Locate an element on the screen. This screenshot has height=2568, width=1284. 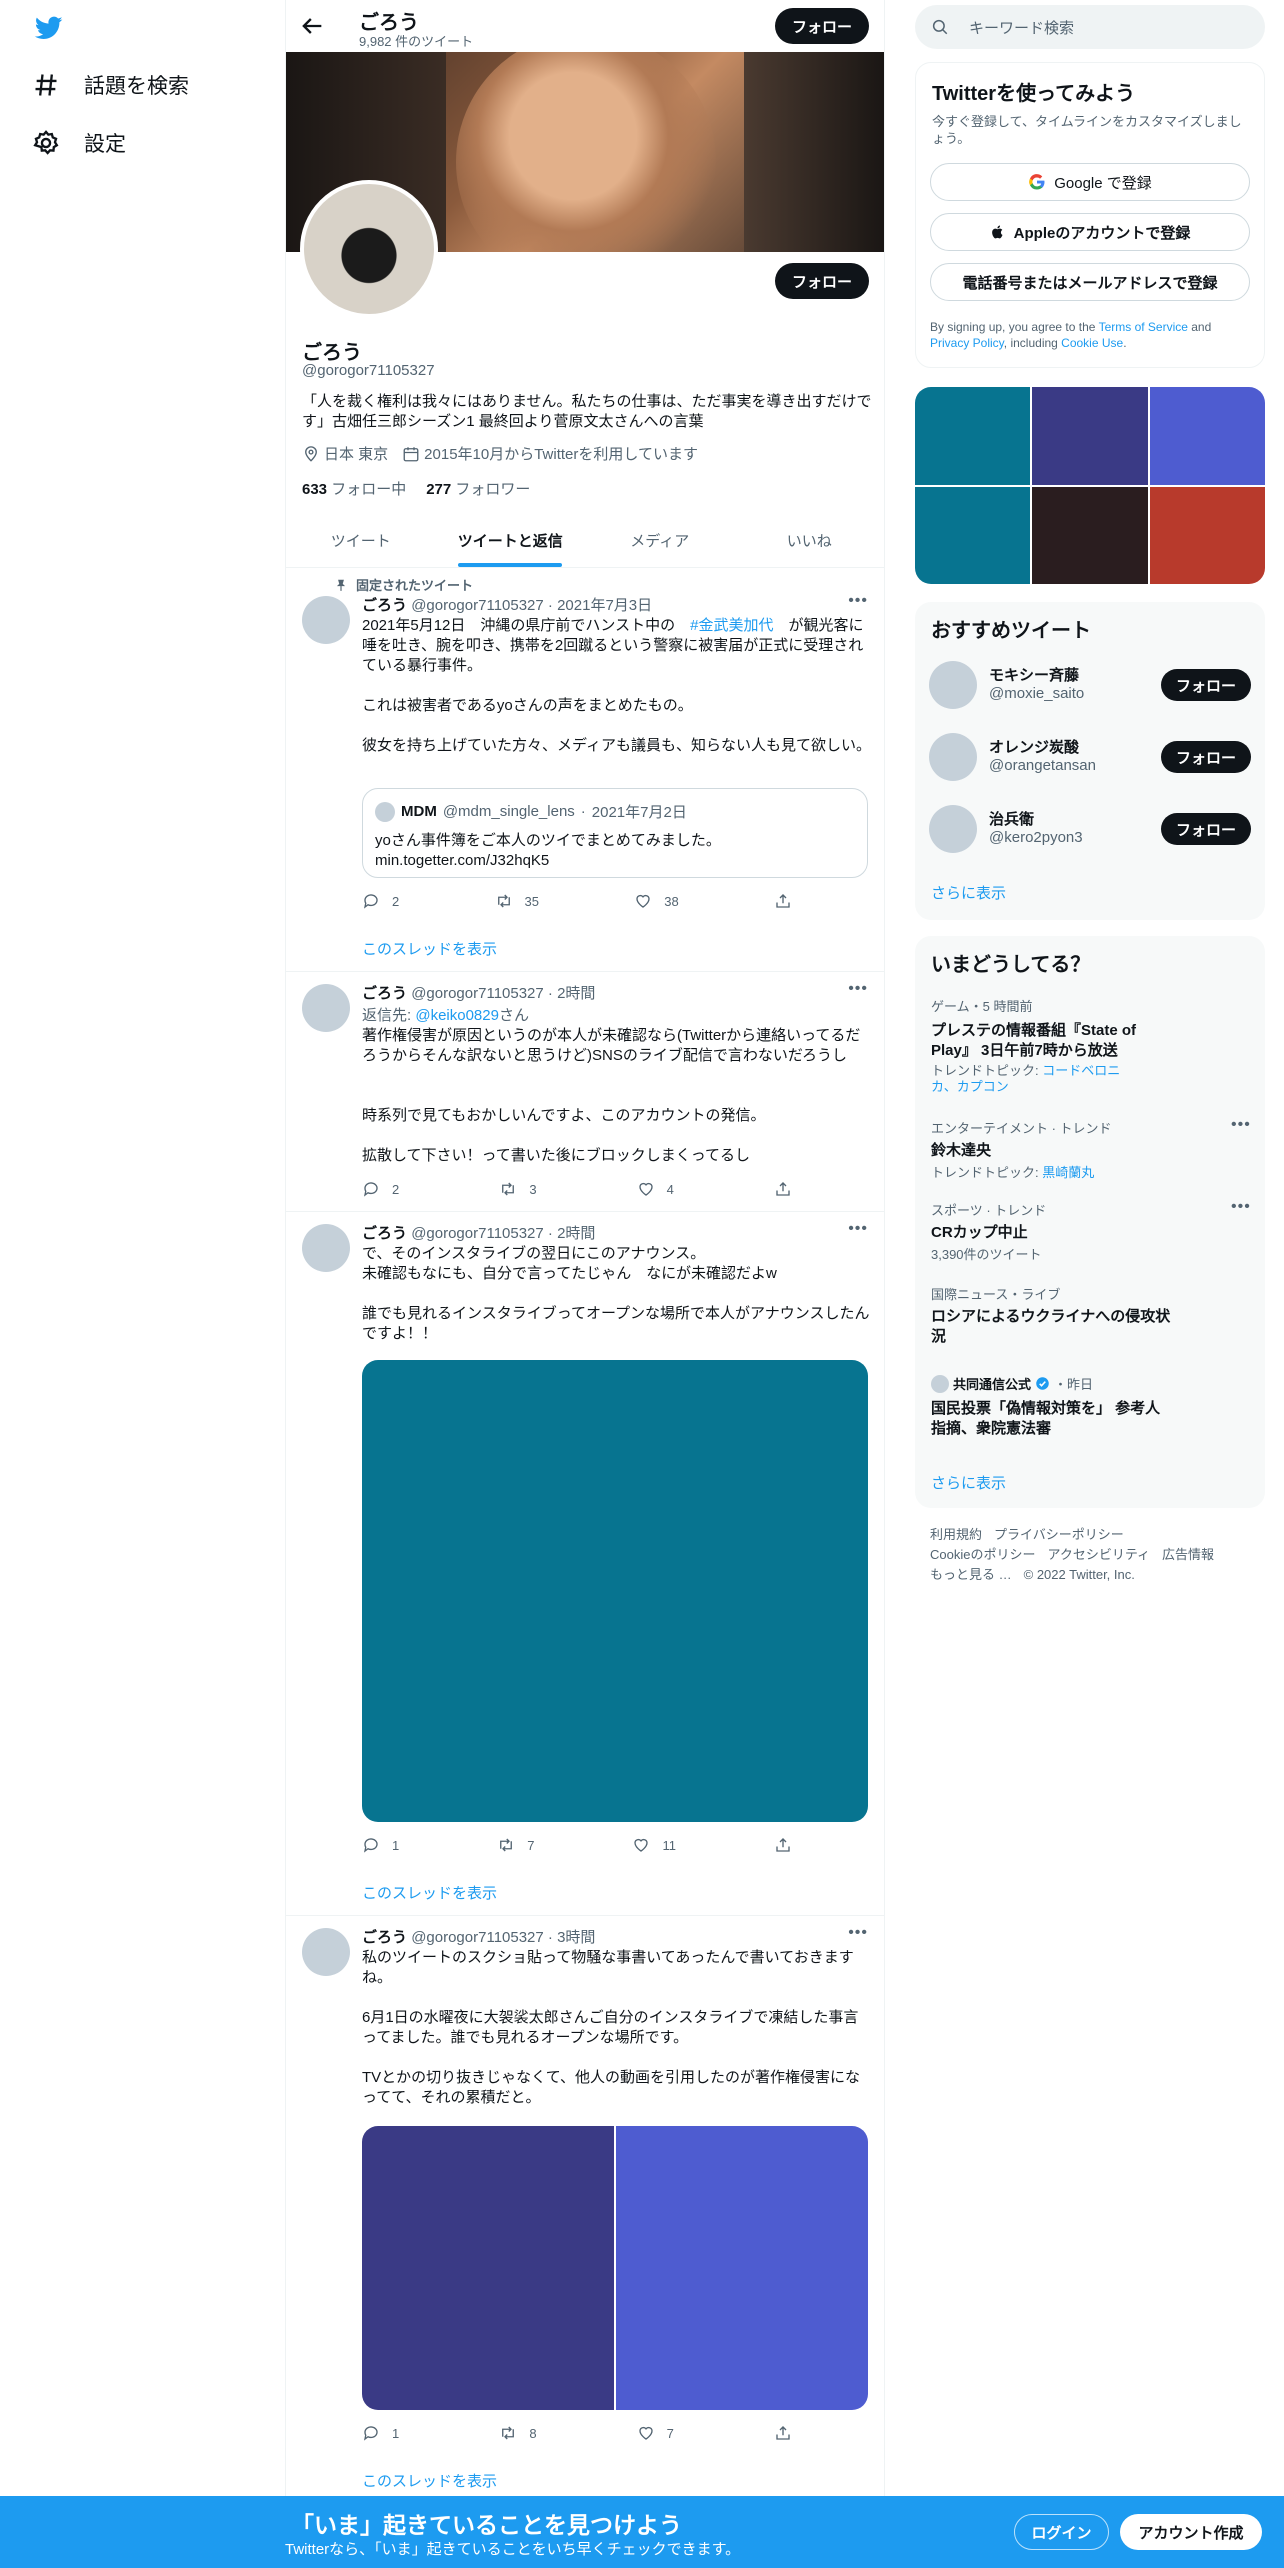
terms-of-service-link: Terms of Service is located at coordinates (1143, 327).